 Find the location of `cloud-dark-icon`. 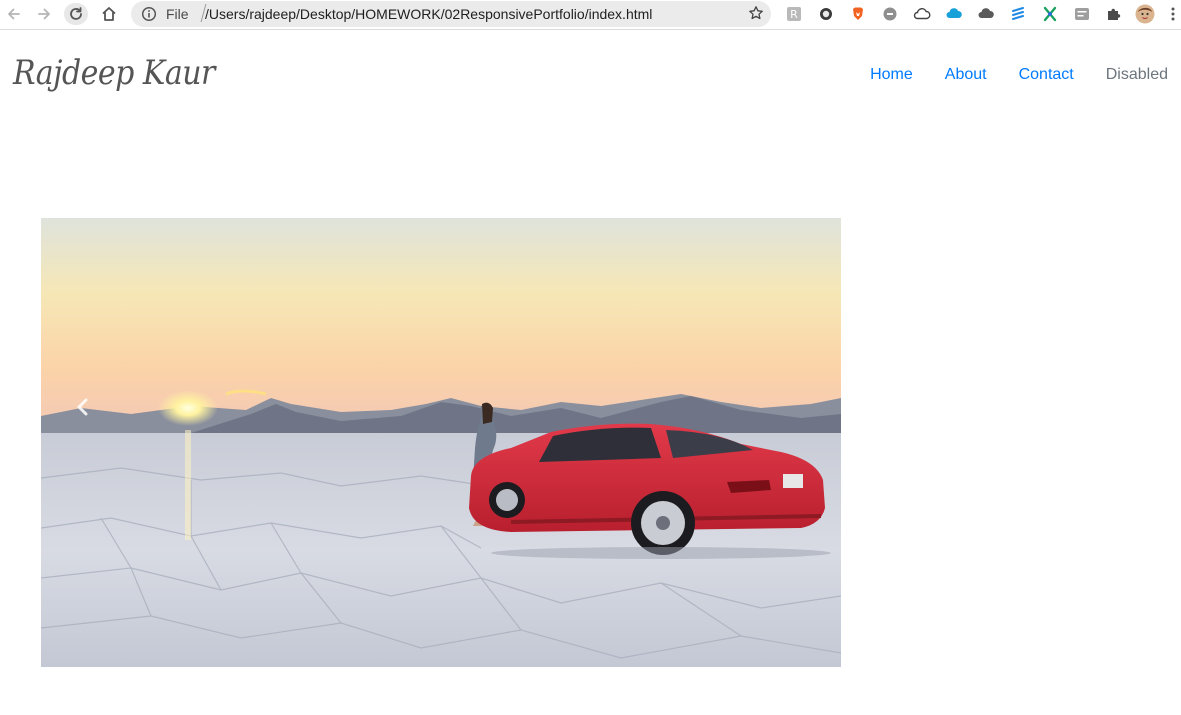

cloud-dark-icon is located at coordinates (986, 13).